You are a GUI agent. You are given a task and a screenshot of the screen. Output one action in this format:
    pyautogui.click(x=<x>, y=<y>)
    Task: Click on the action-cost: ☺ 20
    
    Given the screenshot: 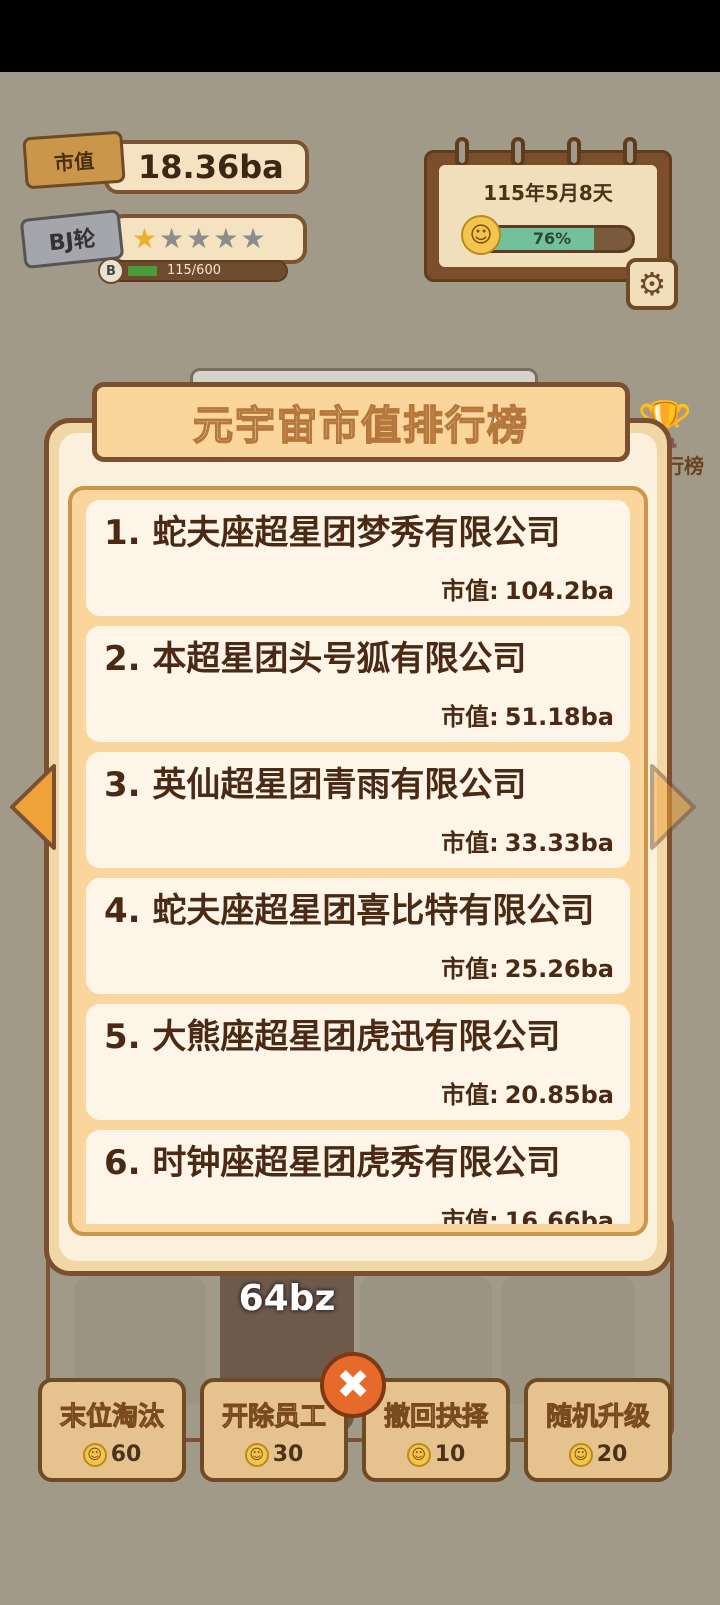 What is the action you would take?
    pyautogui.click(x=598, y=1454)
    